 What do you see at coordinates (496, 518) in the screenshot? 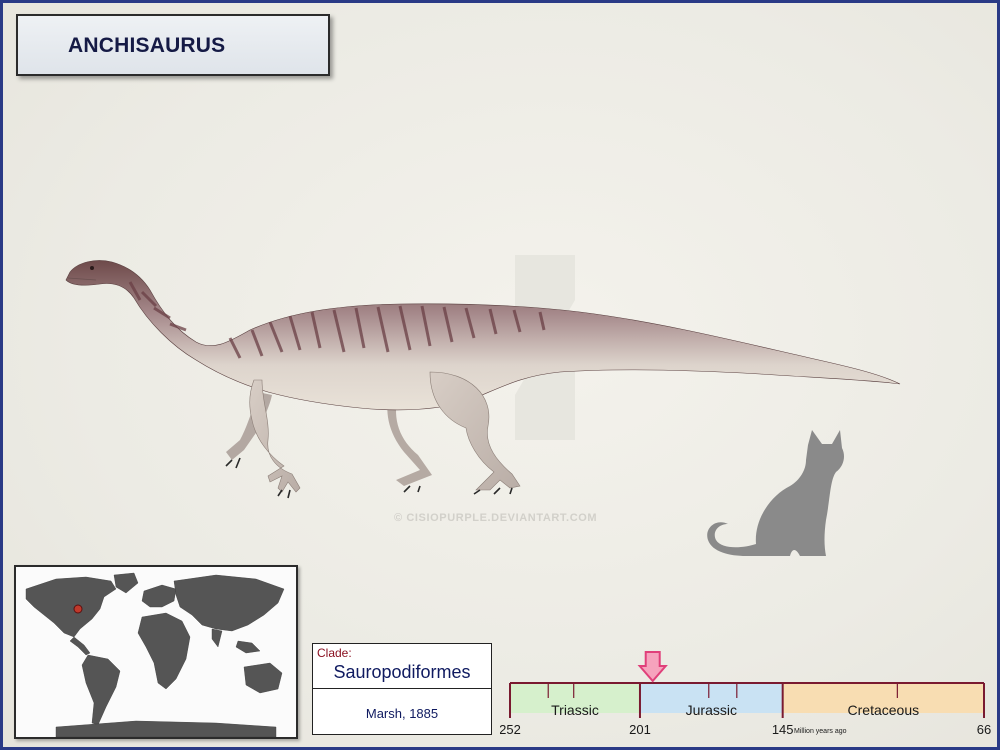
I see `watermark-text: © CISIOPURPLE.DEVIANTART.COM` at bounding box center [496, 518].